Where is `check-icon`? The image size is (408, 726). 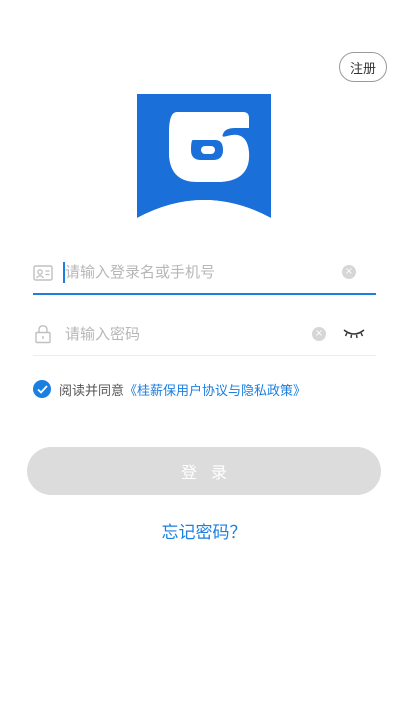
check-icon is located at coordinates (42, 389).